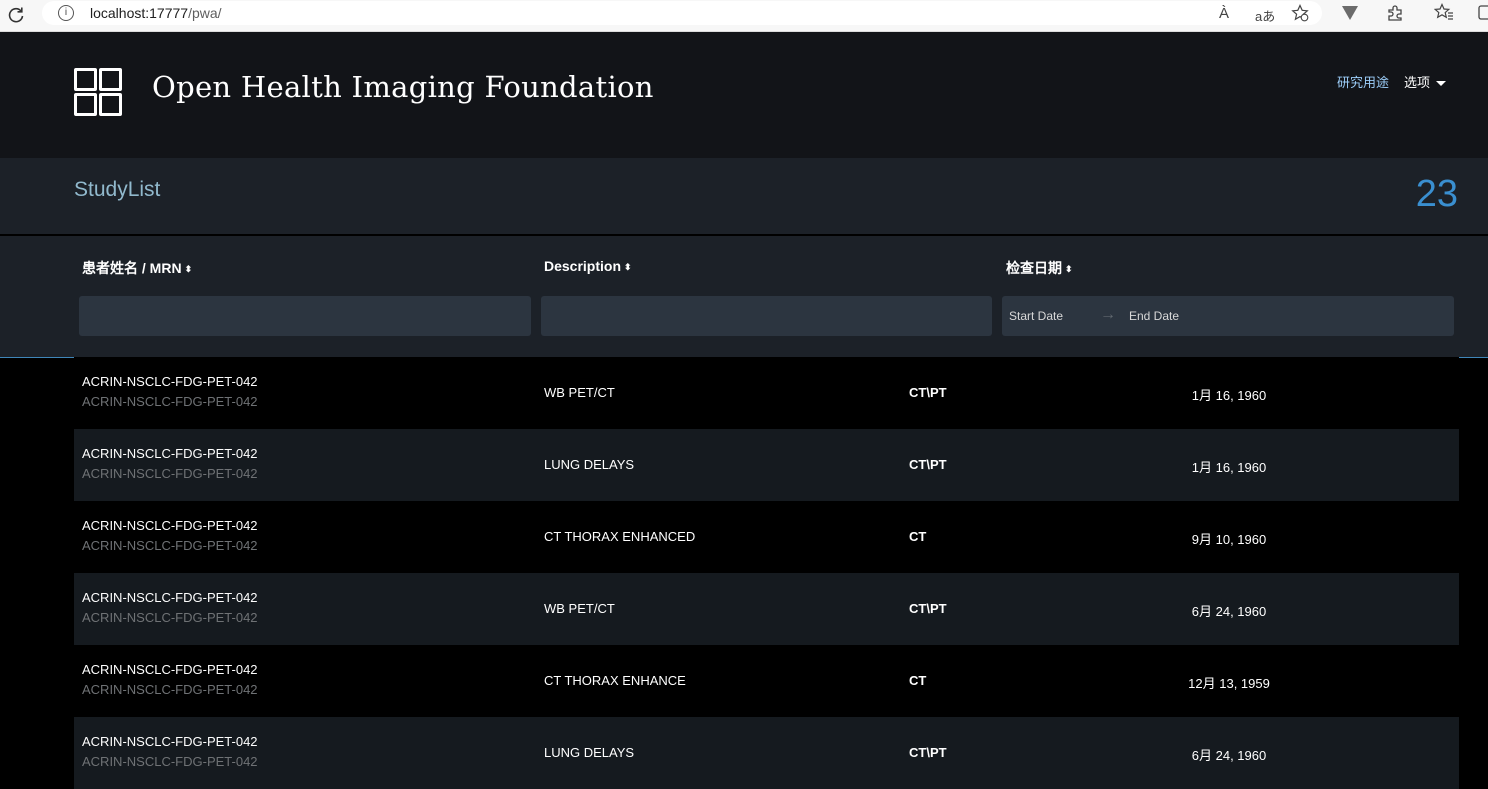 The width and height of the screenshot is (1488, 789). What do you see at coordinates (205, 13) in the screenshot?
I see `url-path: /pwa/` at bounding box center [205, 13].